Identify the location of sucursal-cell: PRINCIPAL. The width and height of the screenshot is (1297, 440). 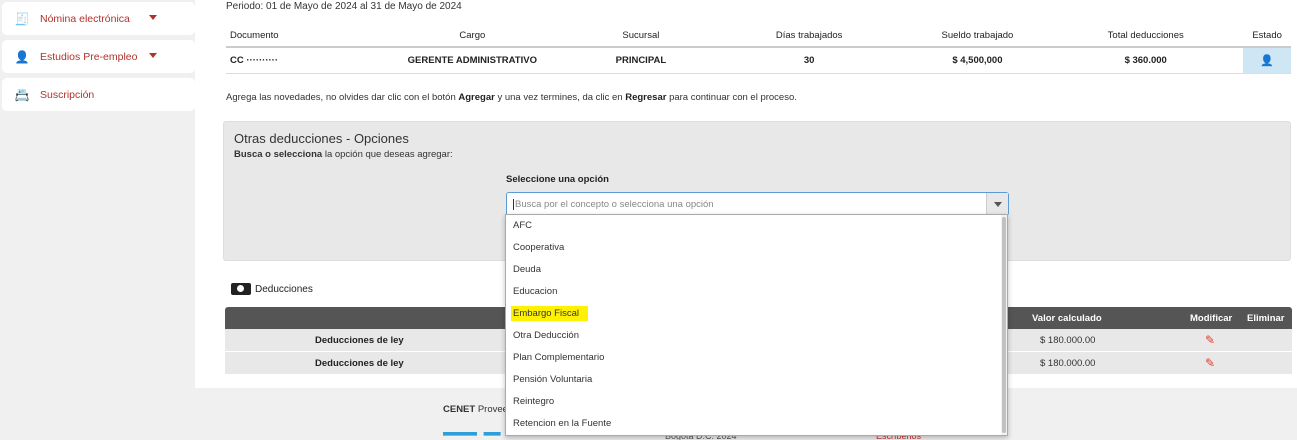
(641, 60).